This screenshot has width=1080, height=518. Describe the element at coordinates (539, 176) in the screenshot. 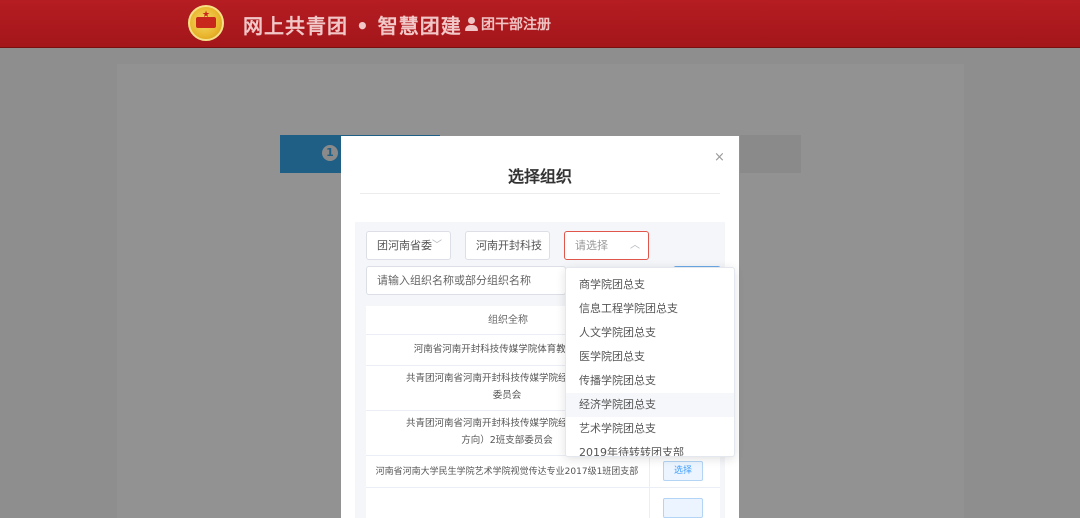

I see `dialog-title: 选择组织` at that location.